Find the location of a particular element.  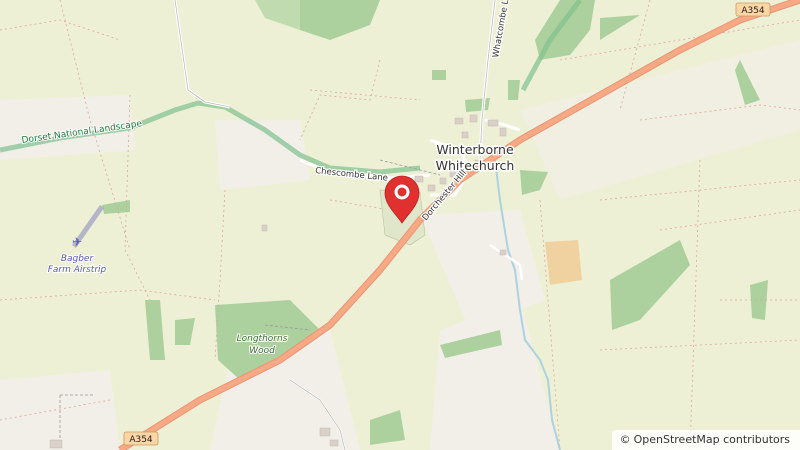

a354-shield-bottom: A354 is located at coordinates (141, 438).